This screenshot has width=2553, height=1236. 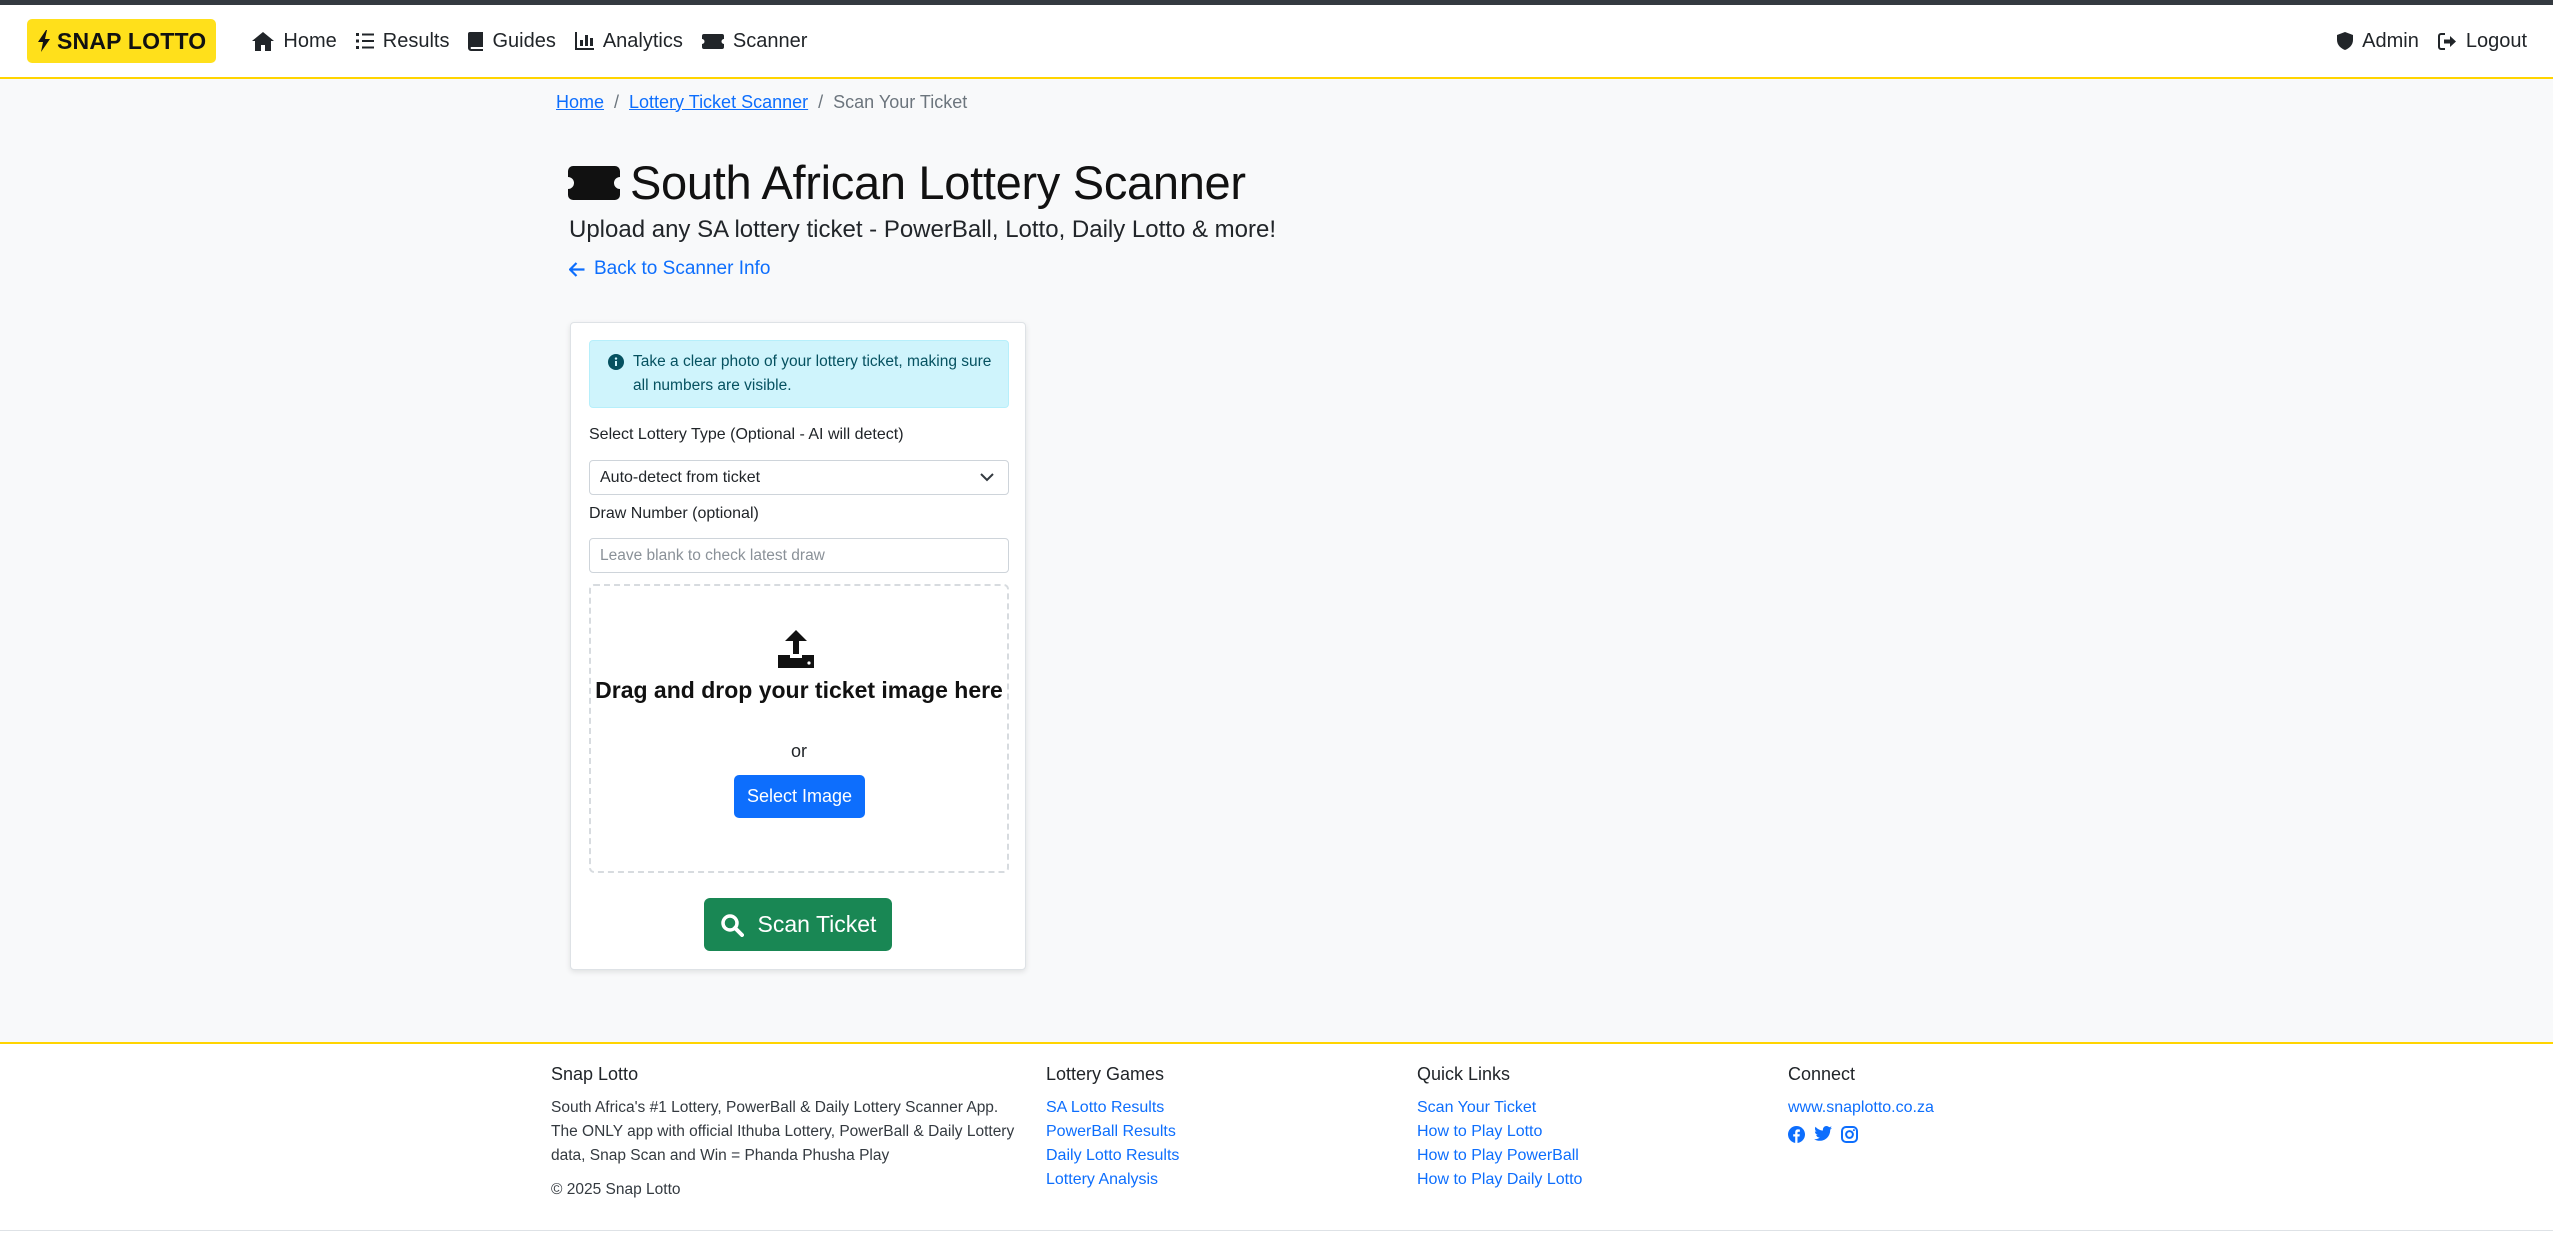 I want to click on brand-logo: SNAP LOTTO, so click(x=122, y=41).